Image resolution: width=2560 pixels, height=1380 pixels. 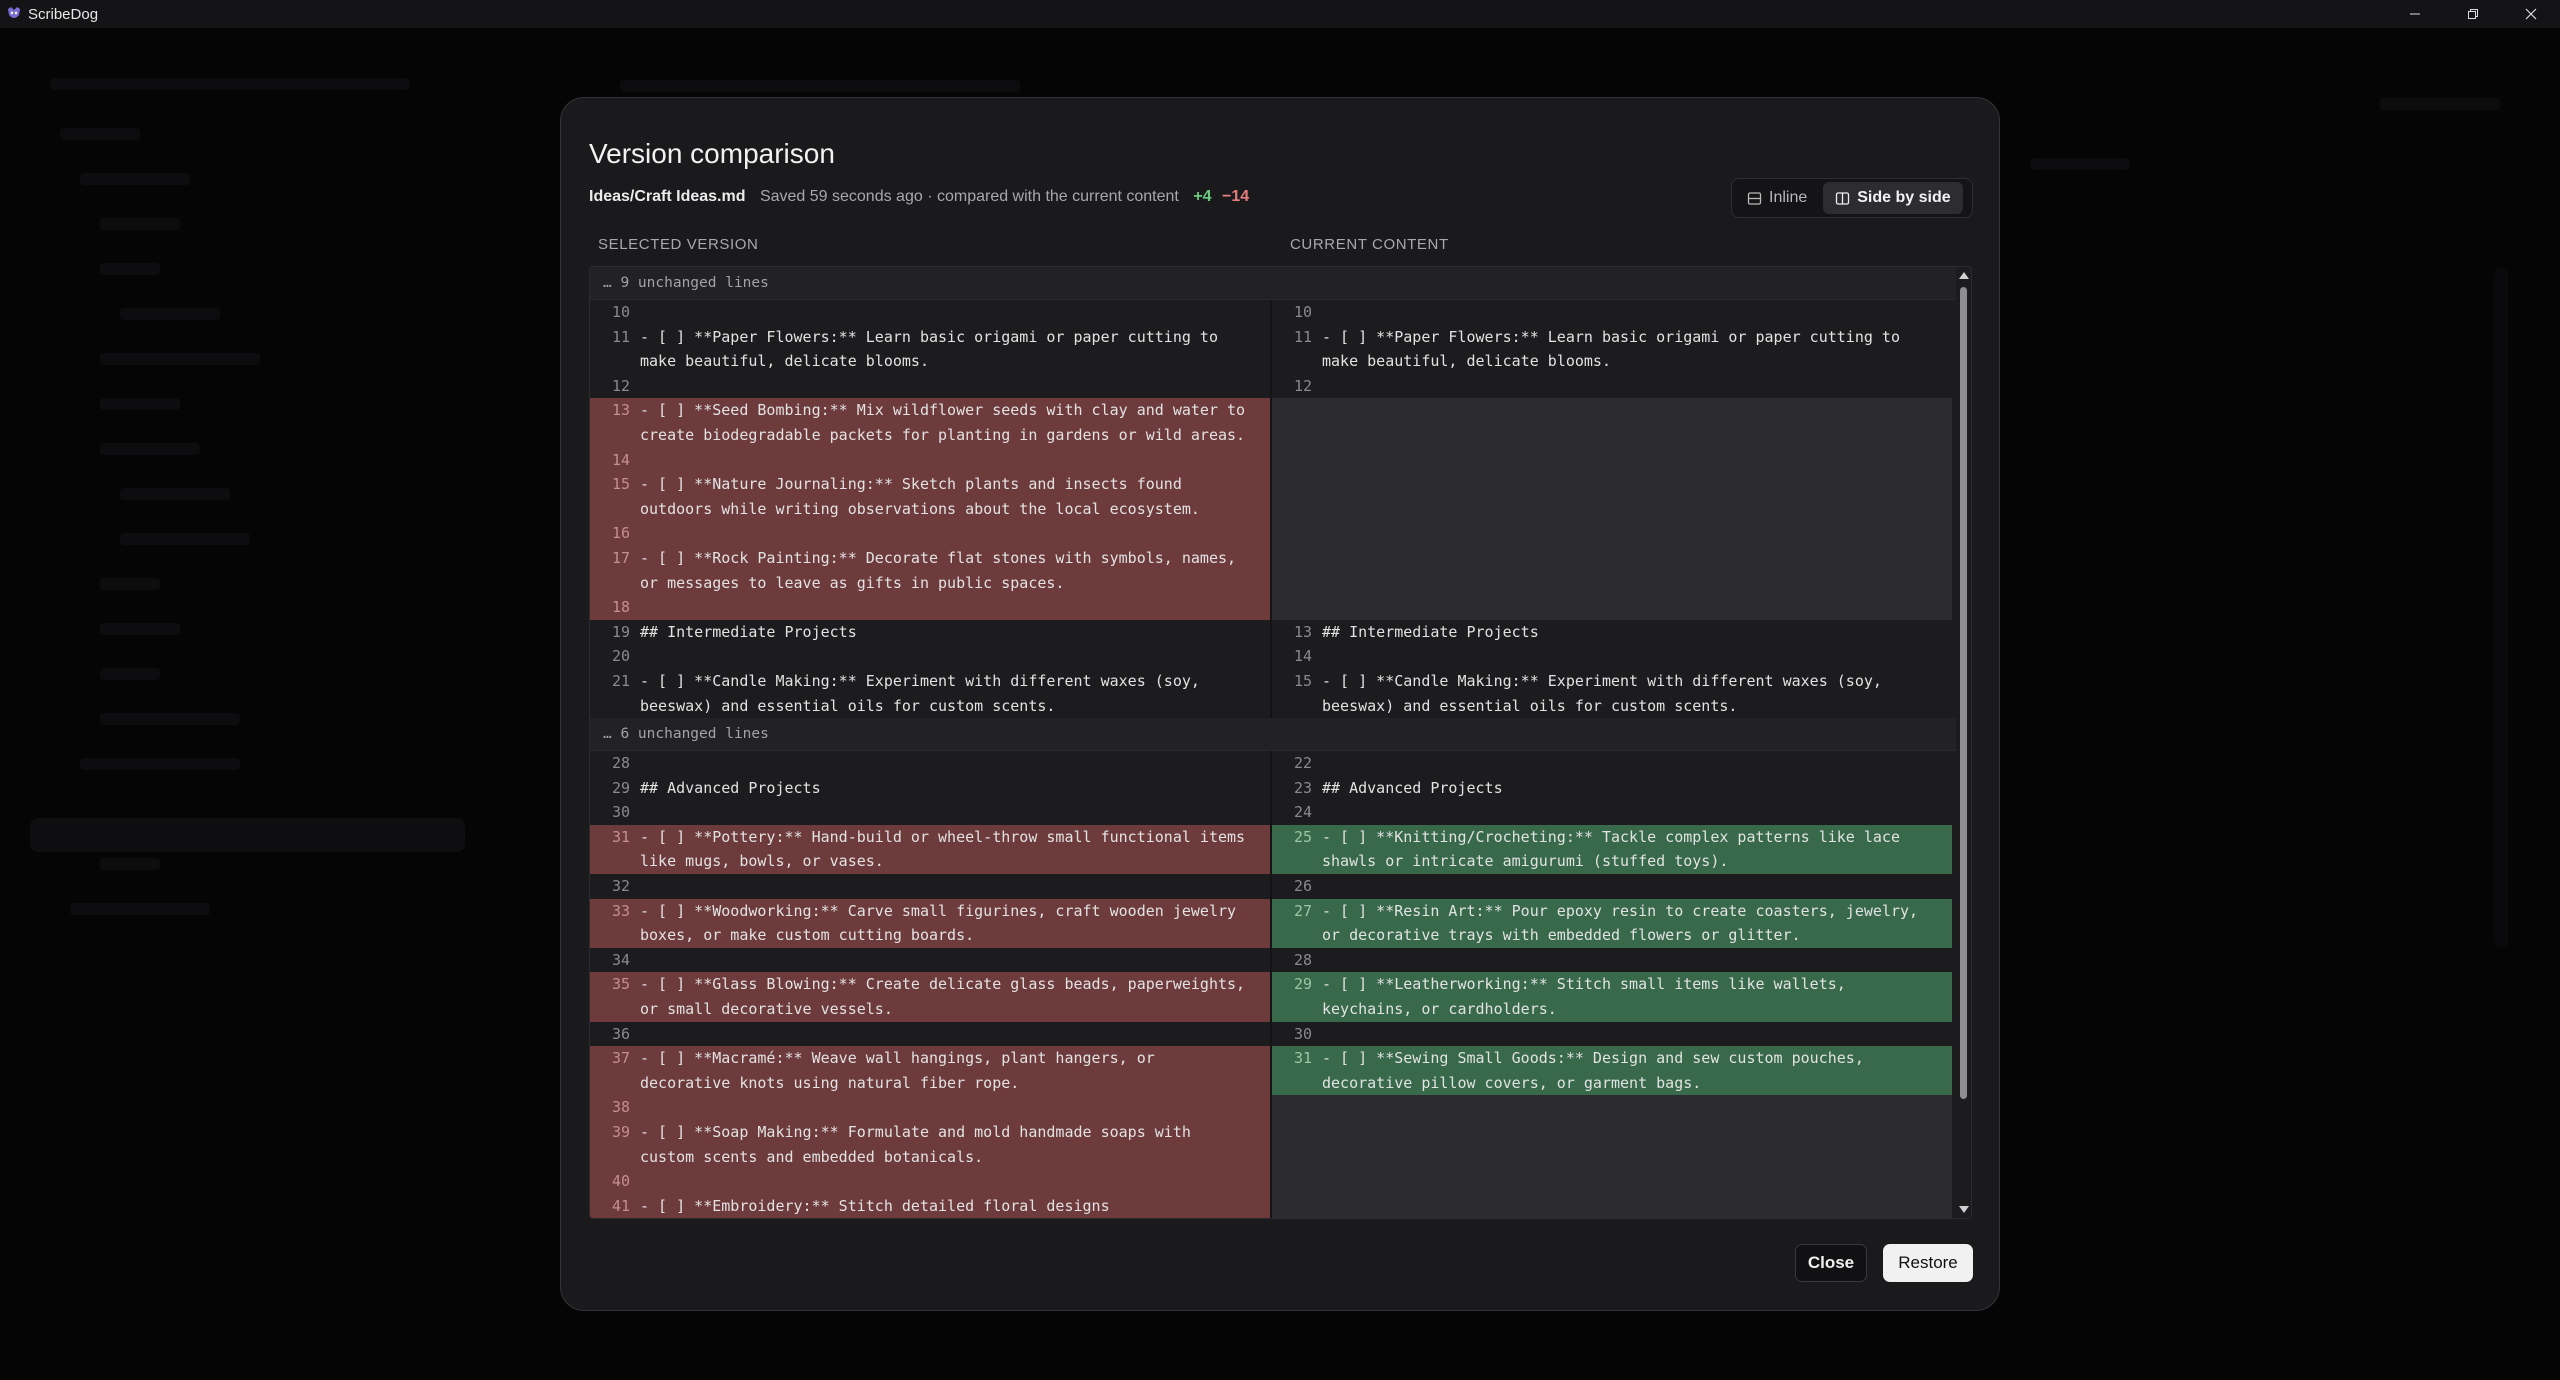 I want to click on line-number: 19, so click(x=620, y=631).